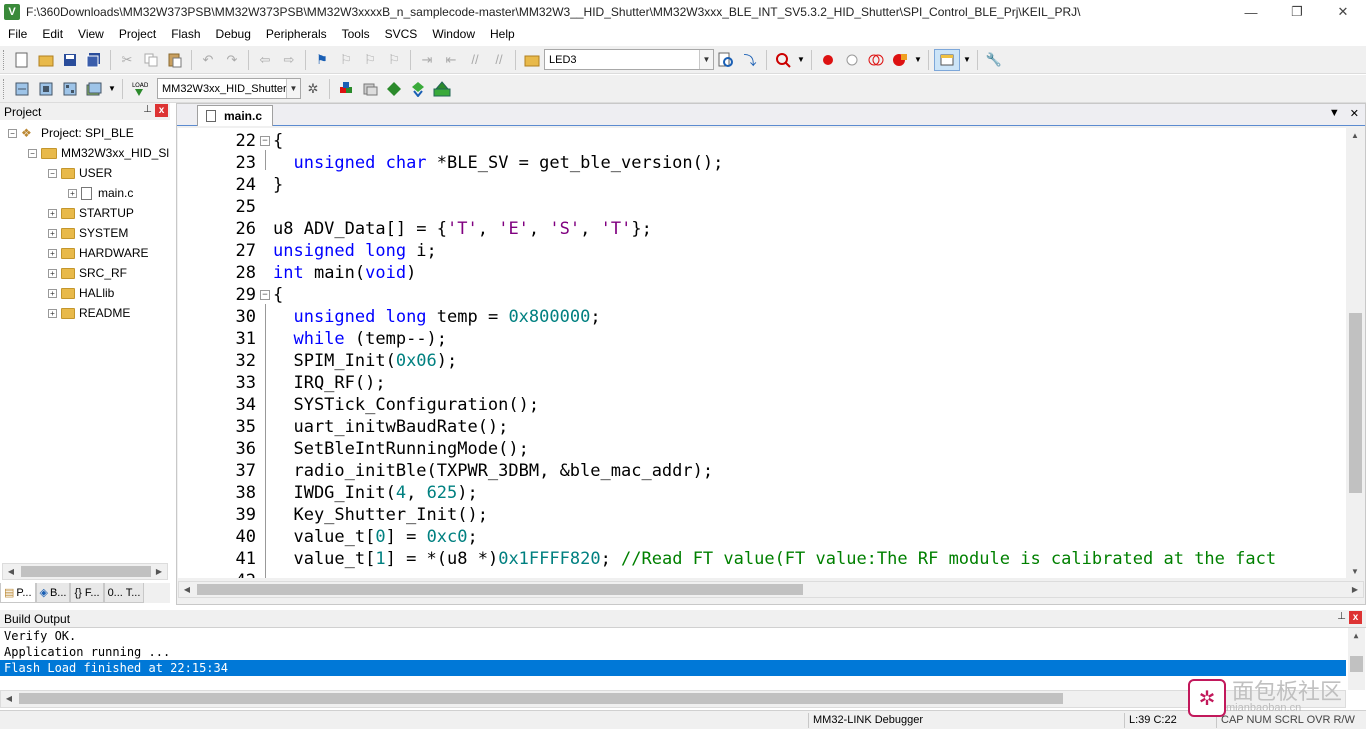 This screenshot has height=729, width=1366. What do you see at coordinates (762, 339) in the screenshot?
I see `code-line: 31 while (temp--);` at bounding box center [762, 339].